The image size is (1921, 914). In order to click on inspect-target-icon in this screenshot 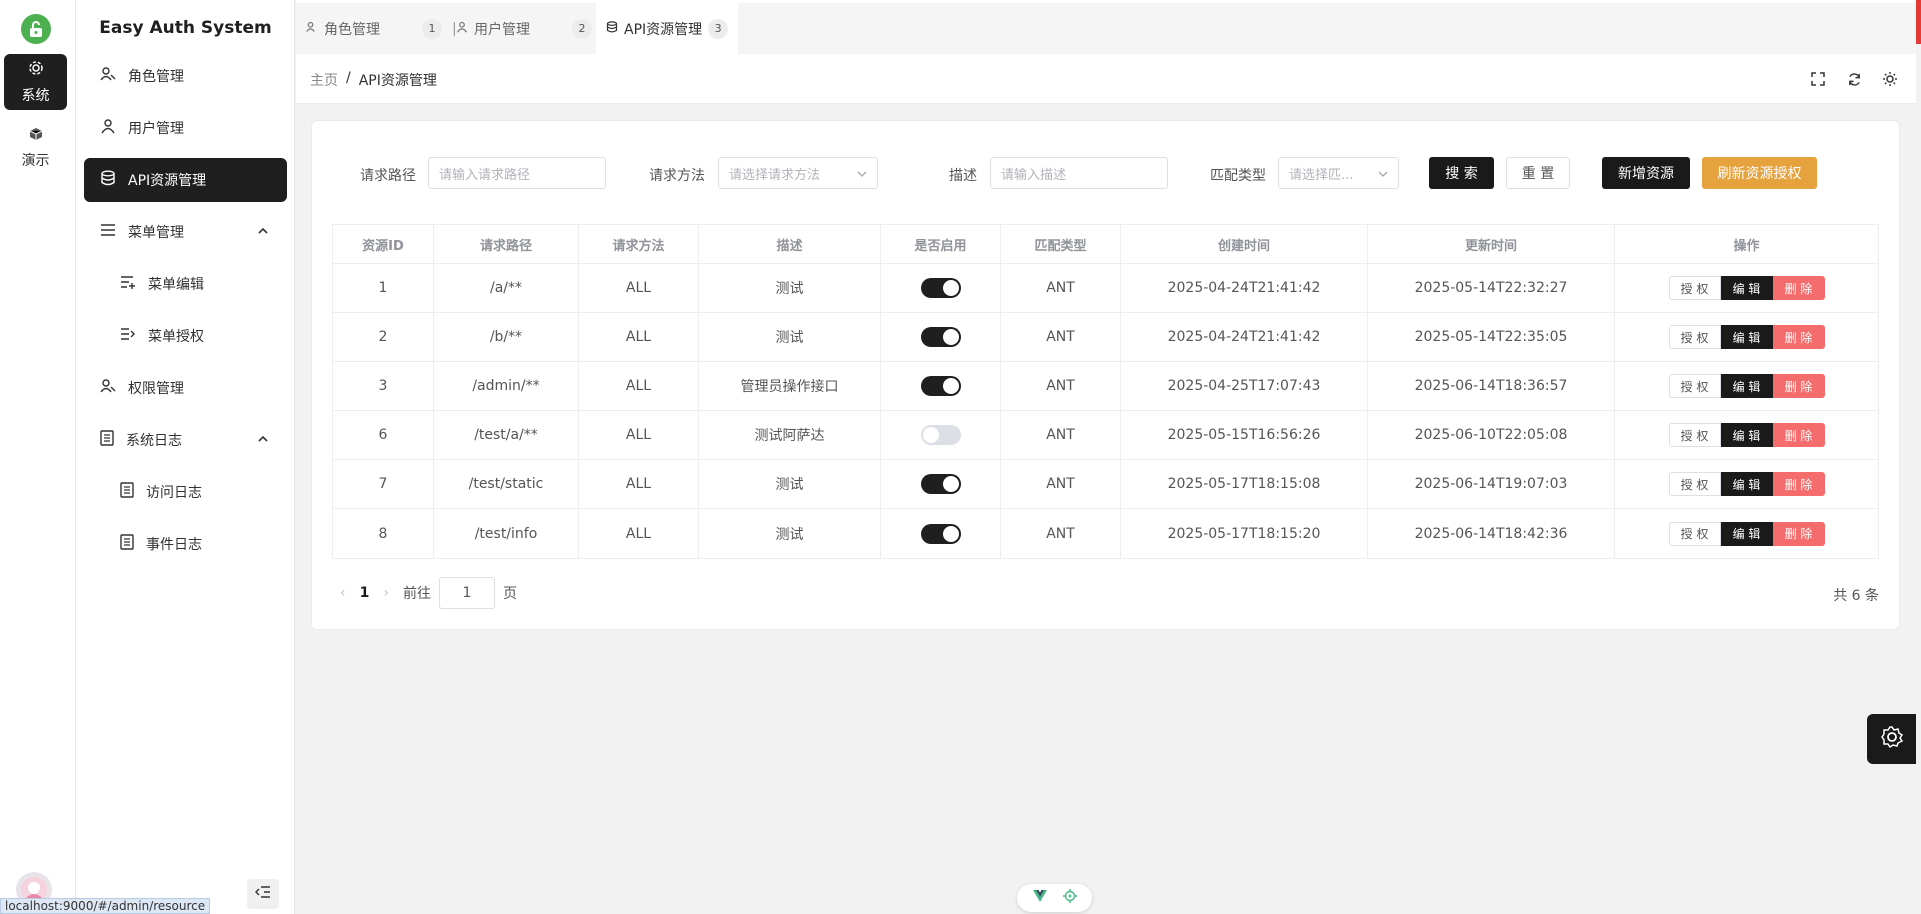, I will do `click(1069, 898)`.